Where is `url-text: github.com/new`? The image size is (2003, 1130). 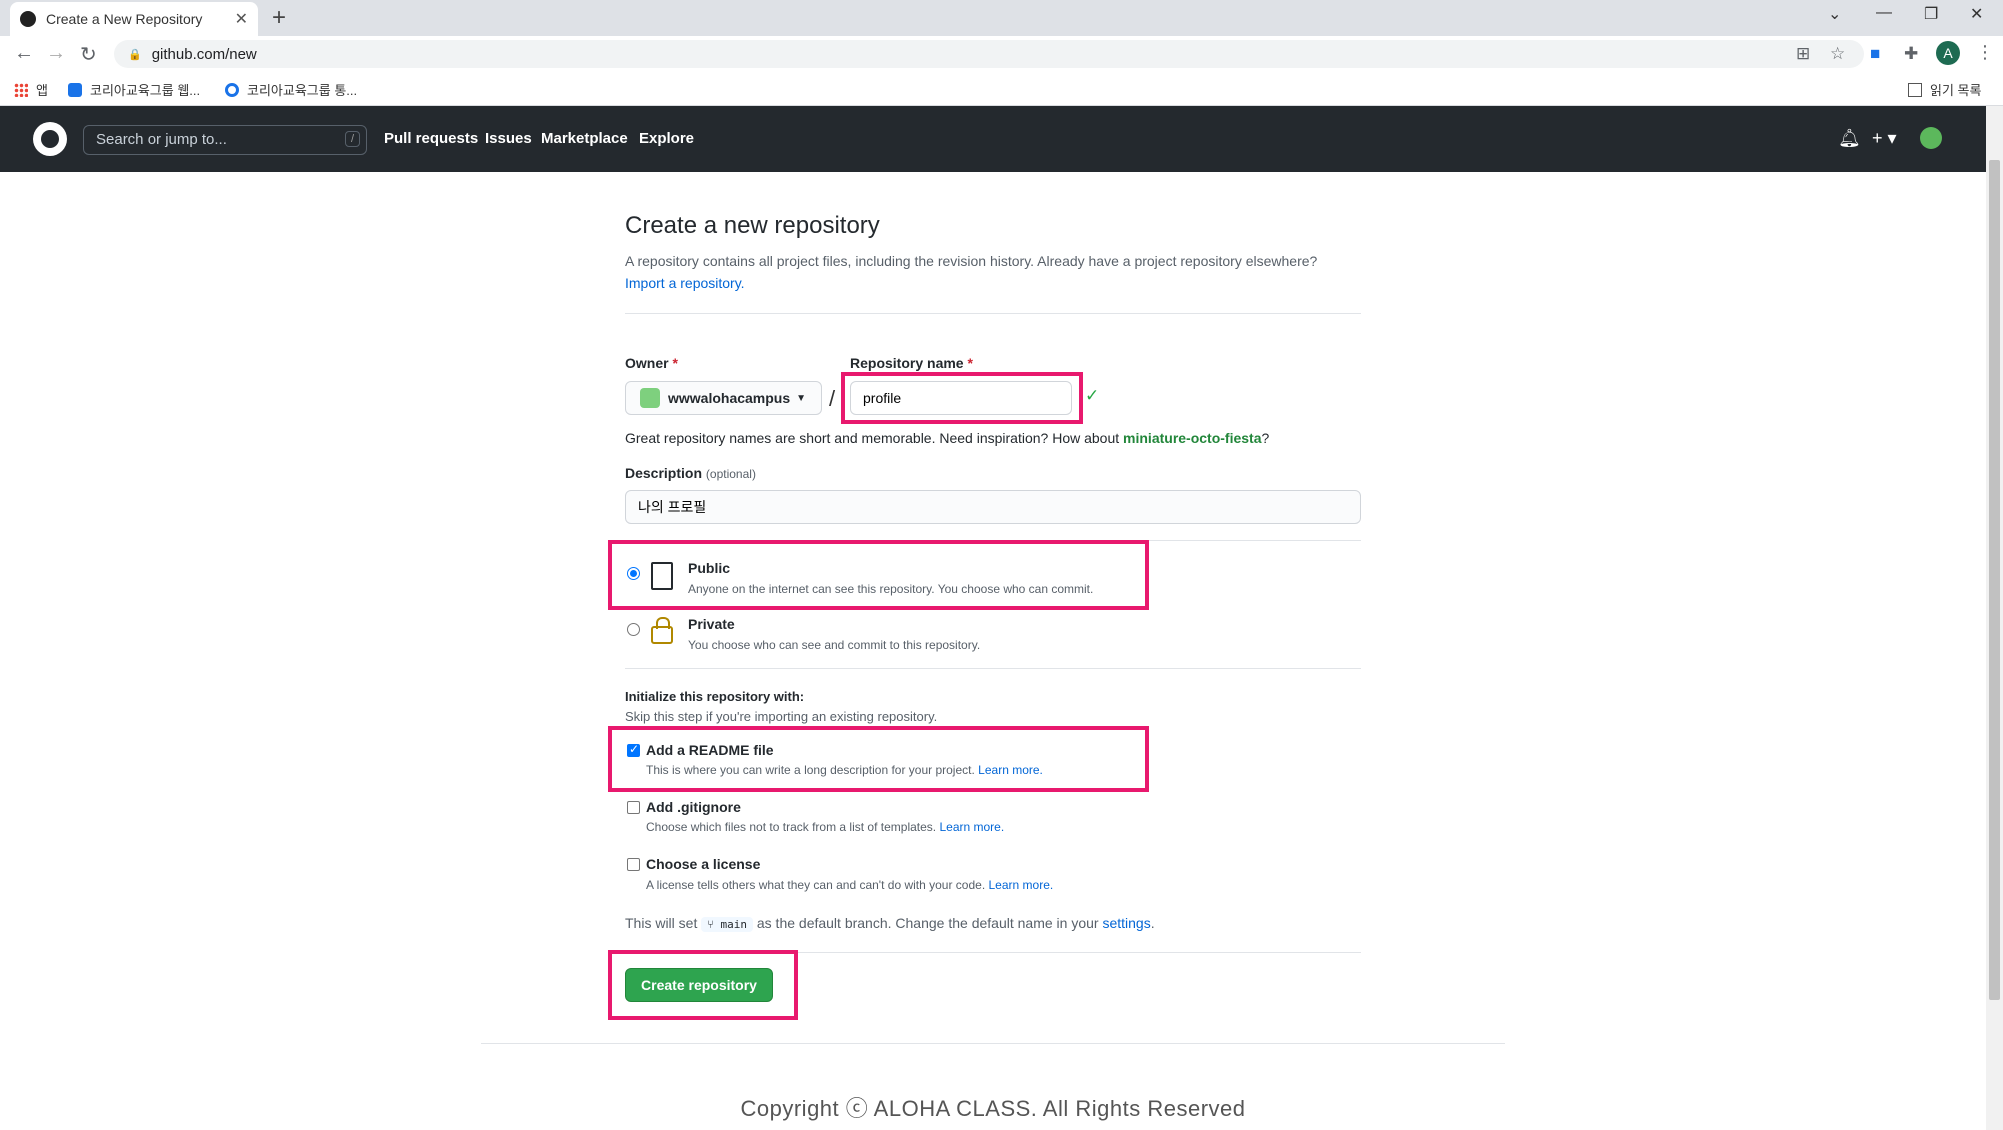 url-text: github.com/new is located at coordinates (204, 54).